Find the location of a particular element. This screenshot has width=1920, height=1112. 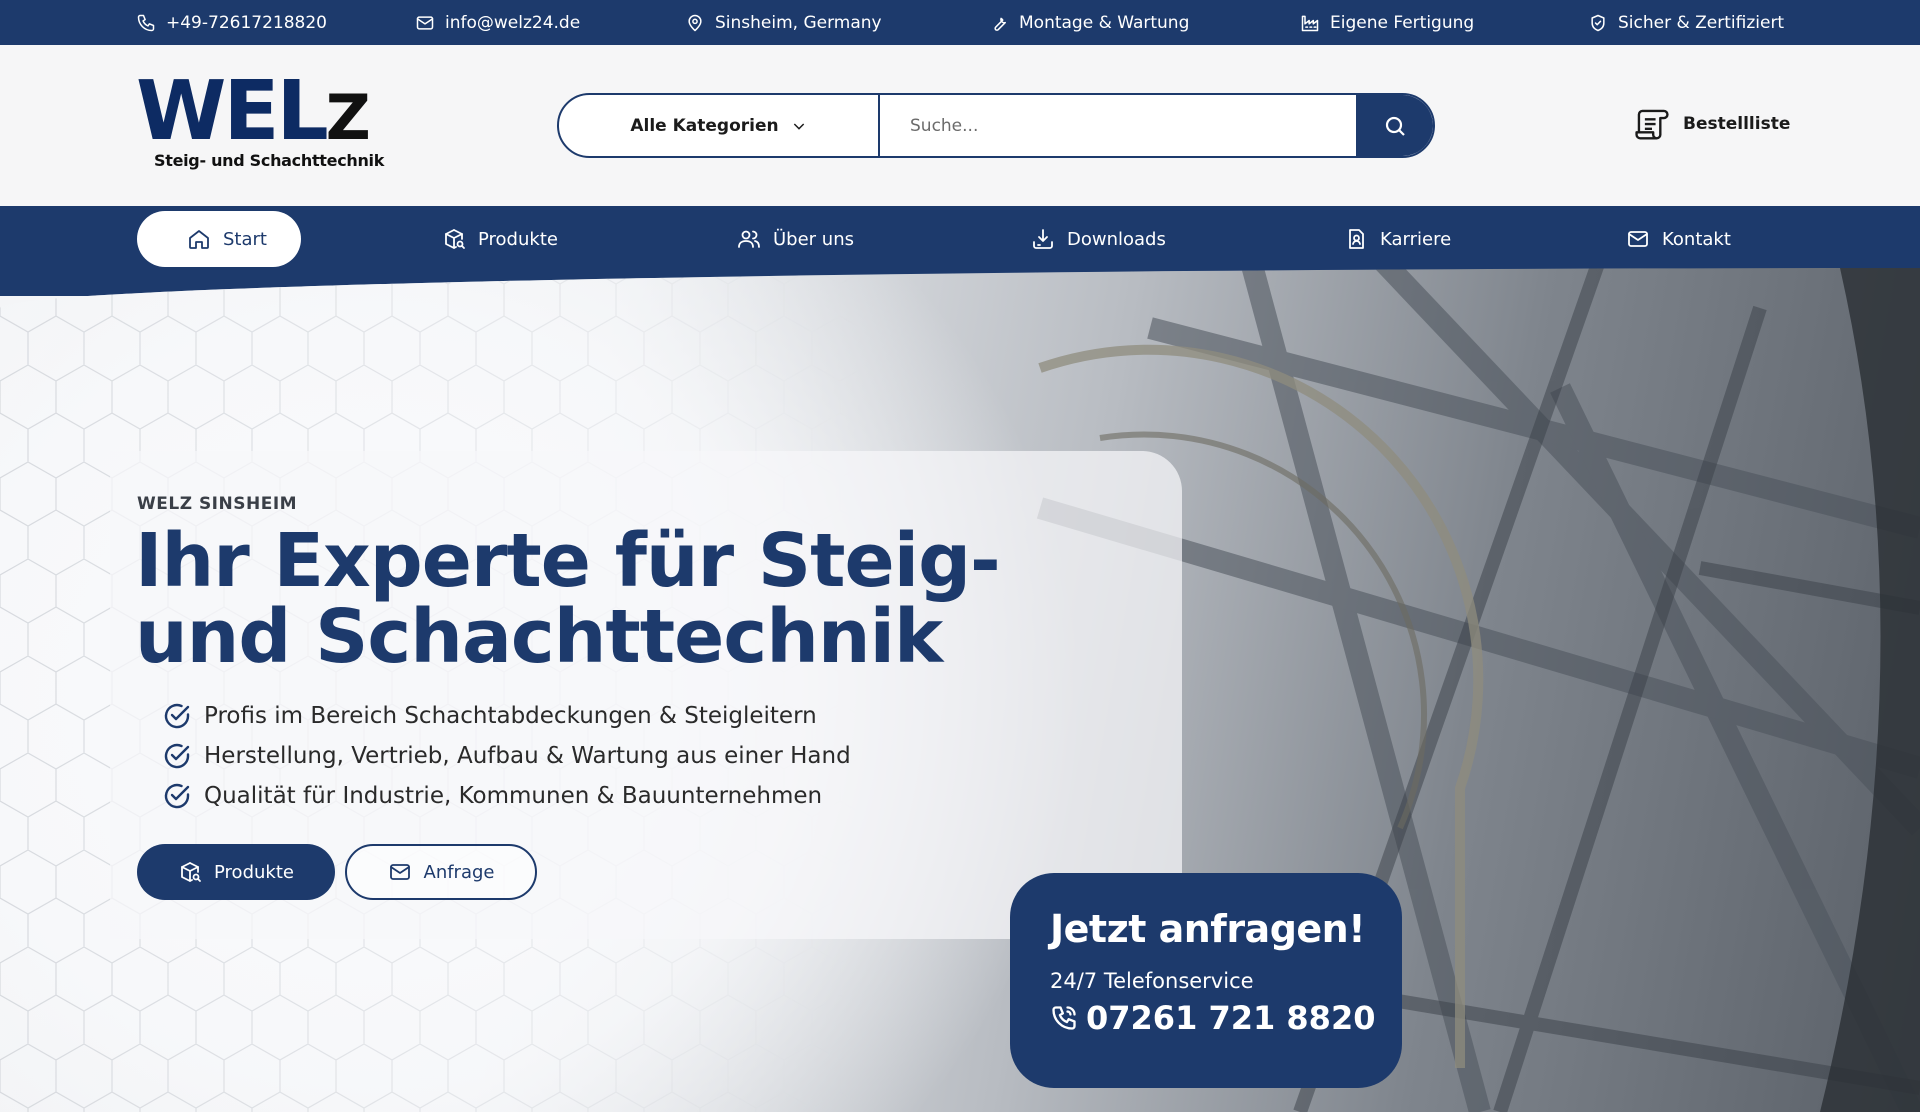

nav-item-start: Start is located at coordinates (219, 239).